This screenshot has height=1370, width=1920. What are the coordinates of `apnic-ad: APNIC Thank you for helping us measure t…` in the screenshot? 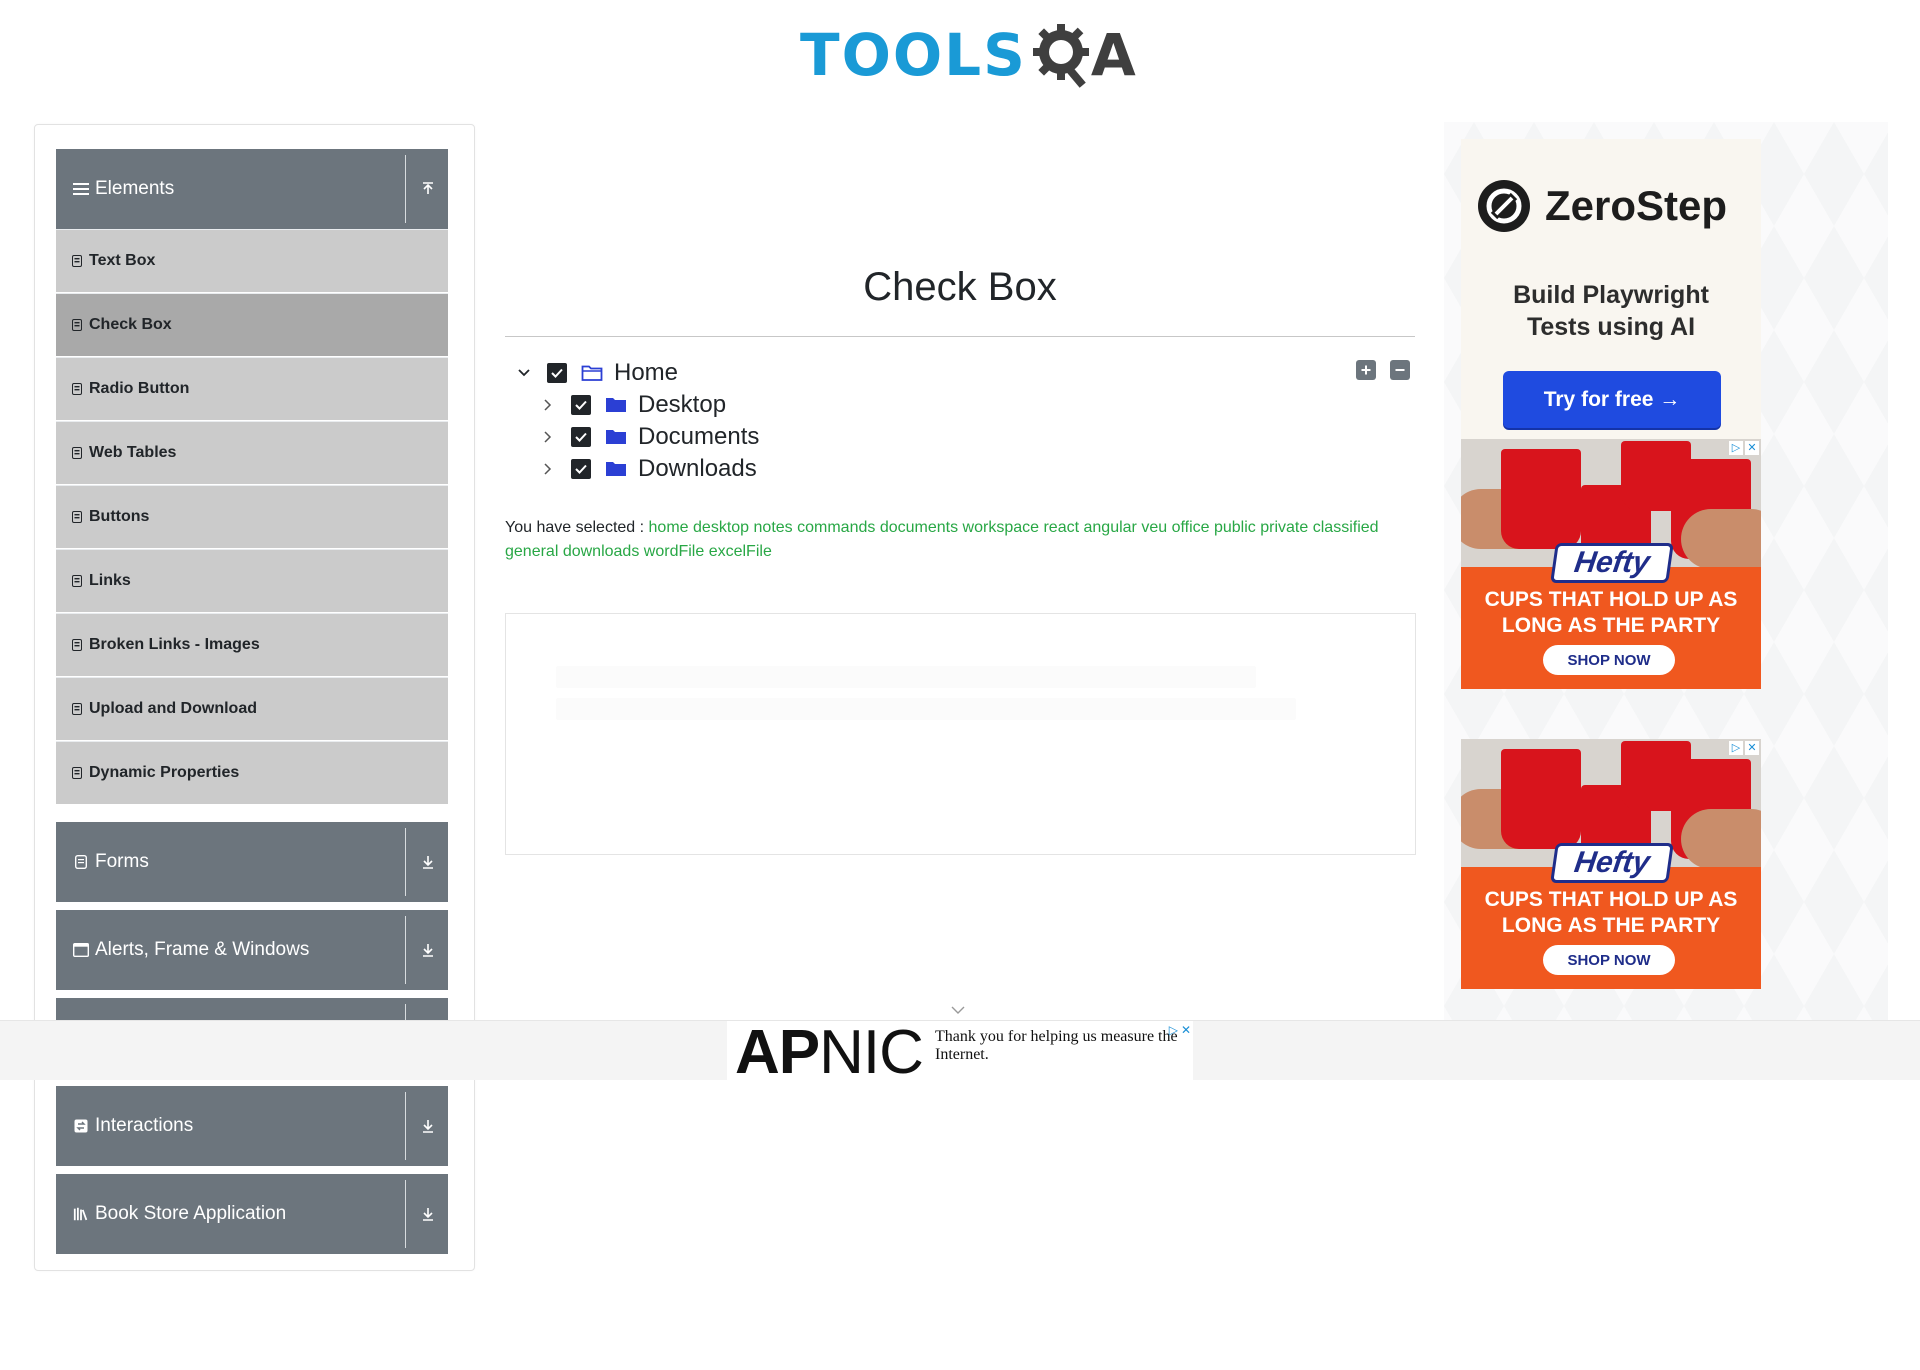 It's located at (960, 1052).